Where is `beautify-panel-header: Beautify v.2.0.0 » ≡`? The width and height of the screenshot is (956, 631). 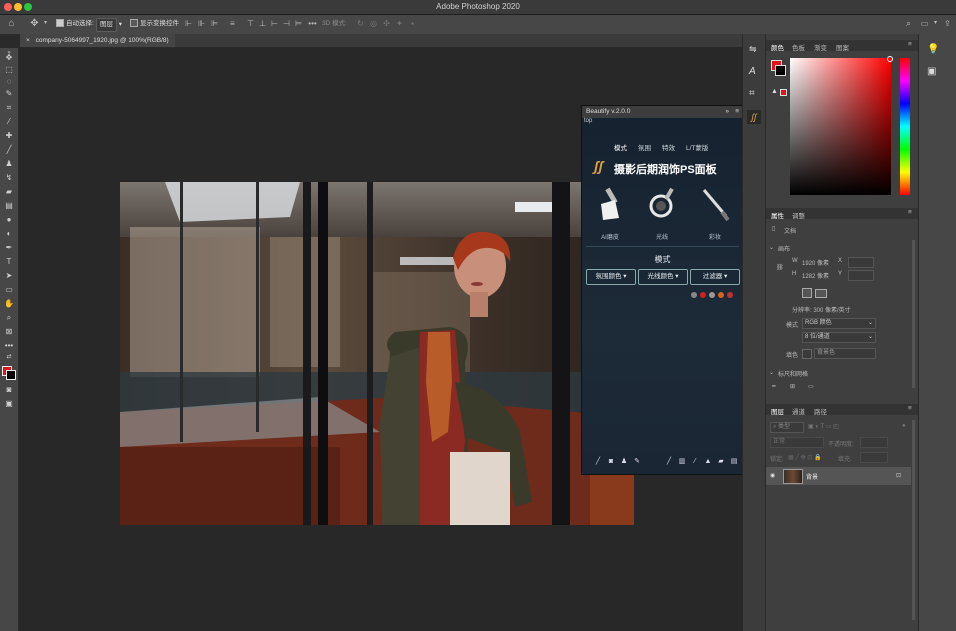 beautify-panel-header: Beautify v.2.0.0 » ≡ is located at coordinates (662, 112).